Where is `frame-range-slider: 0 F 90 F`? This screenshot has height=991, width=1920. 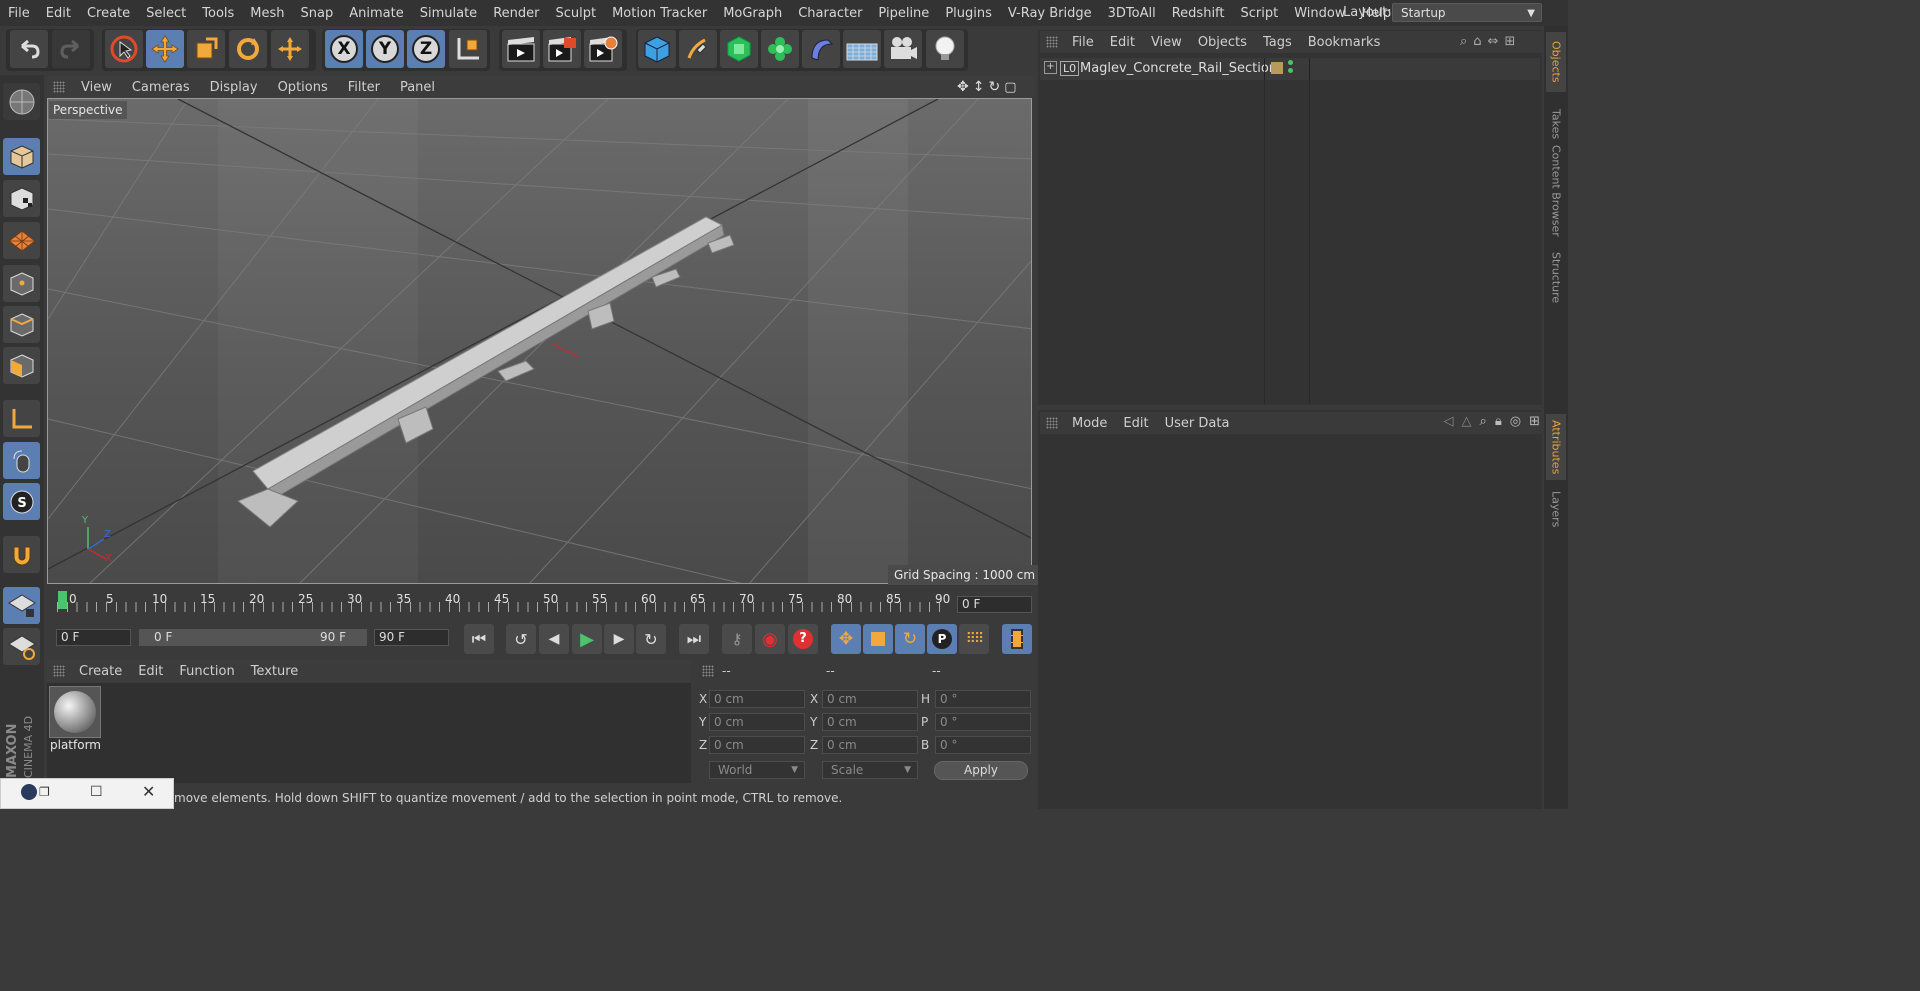 frame-range-slider: 0 F 90 F is located at coordinates (253, 637).